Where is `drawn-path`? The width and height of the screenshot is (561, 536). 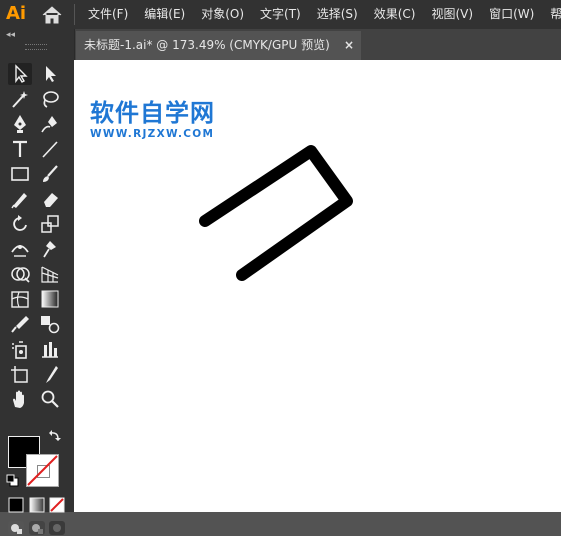 drawn-path is located at coordinates (276, 213).